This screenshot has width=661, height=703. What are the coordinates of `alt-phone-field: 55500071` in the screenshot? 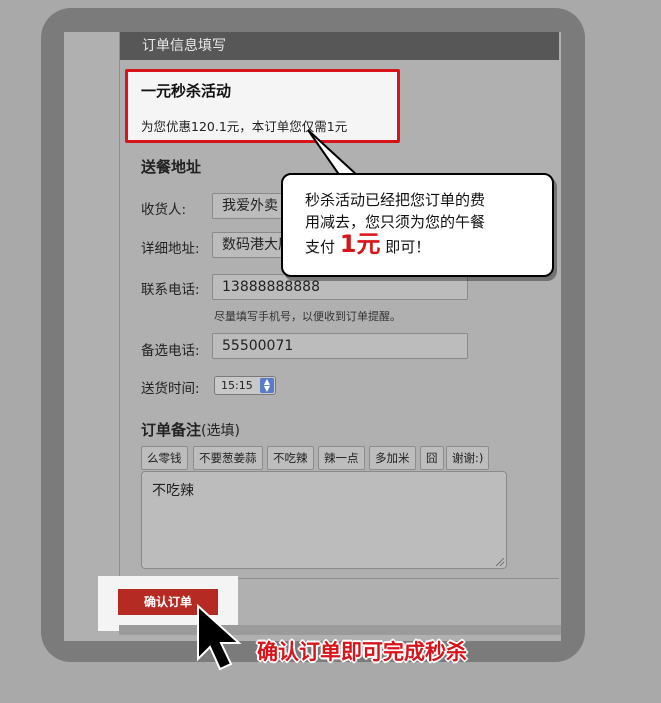 It's located at (340, 346).